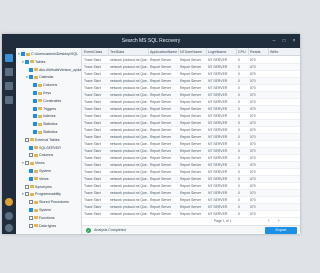 This screenshot has height=273, width=320. I want to click on help-icon, so click(9, 216).